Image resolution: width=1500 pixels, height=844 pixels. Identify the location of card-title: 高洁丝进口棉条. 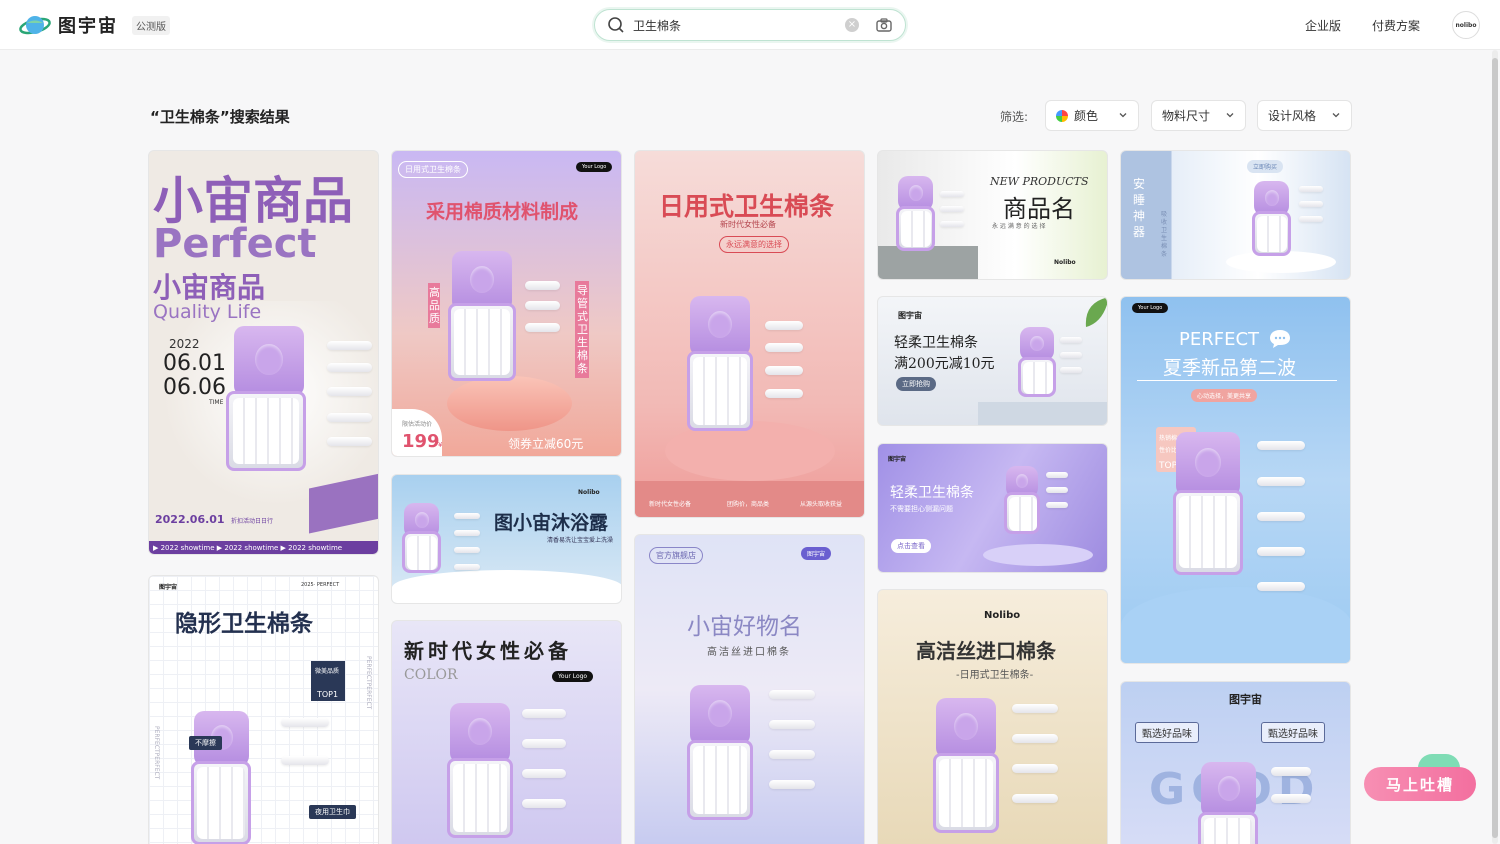
(986, 651).